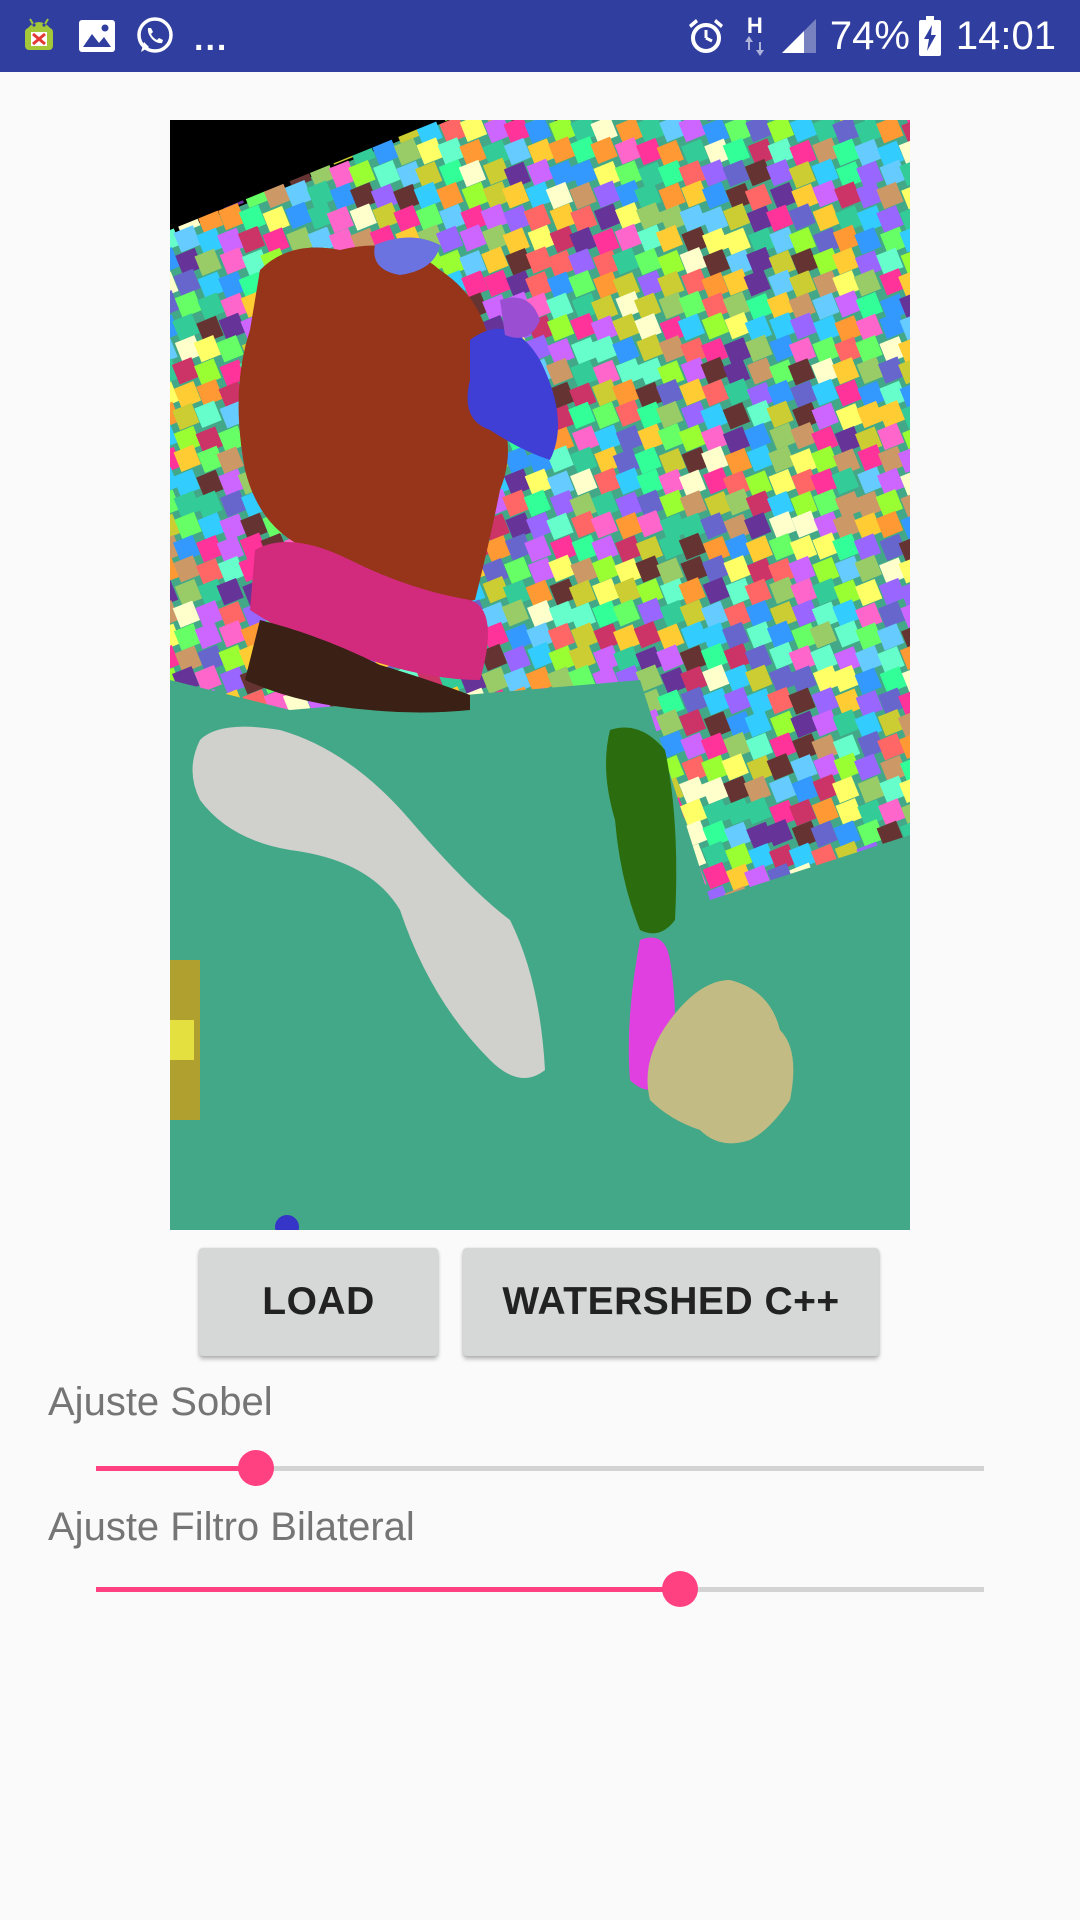  I want to click on clock: 14:01, so click(1005, 35).